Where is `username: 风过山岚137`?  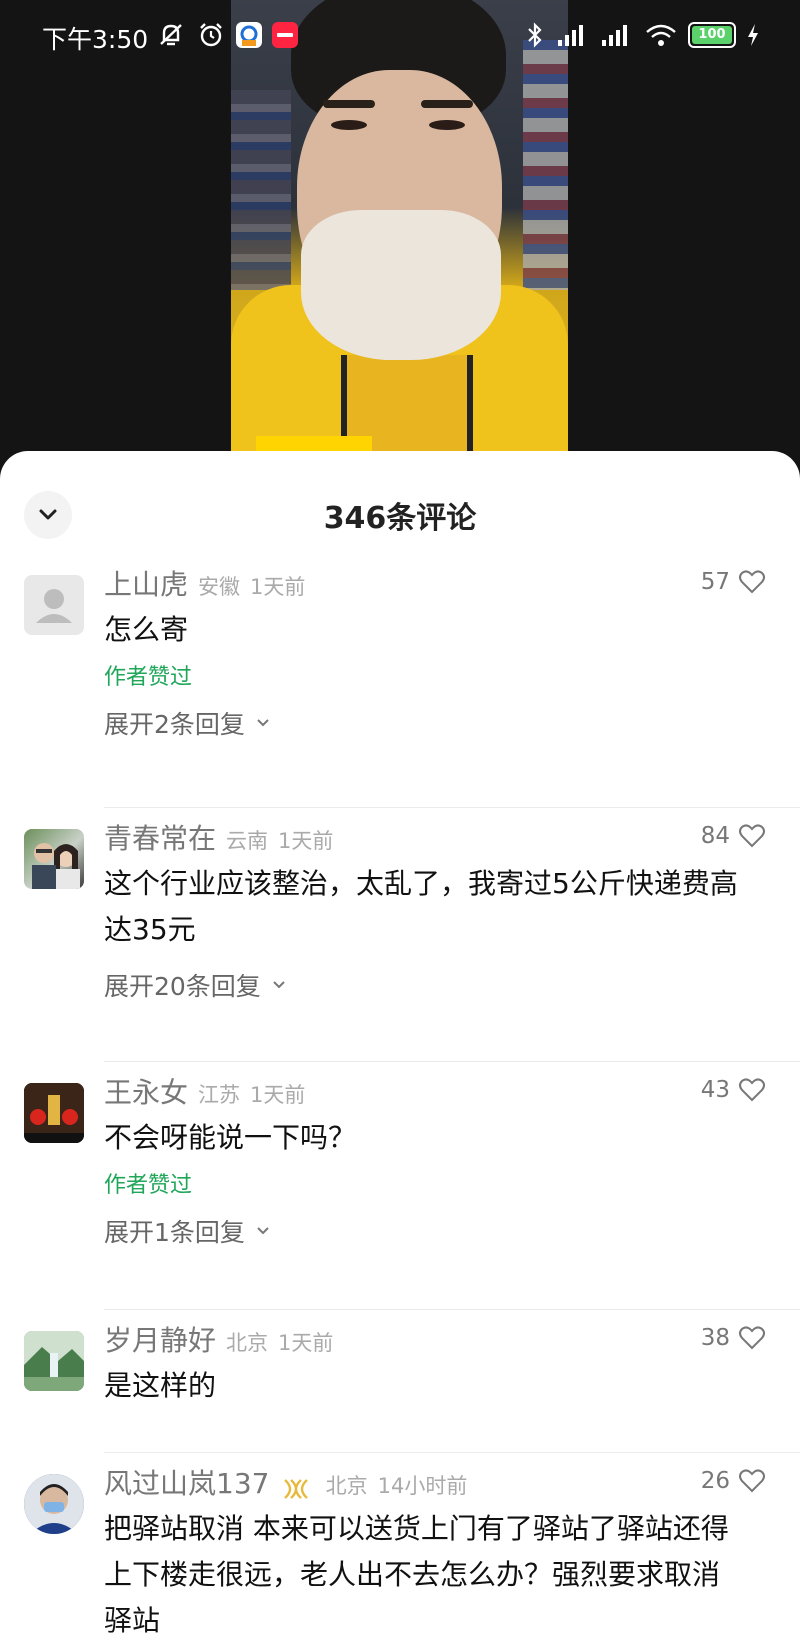 username: 风过山岚137 is located at coordinates (186, 1483).